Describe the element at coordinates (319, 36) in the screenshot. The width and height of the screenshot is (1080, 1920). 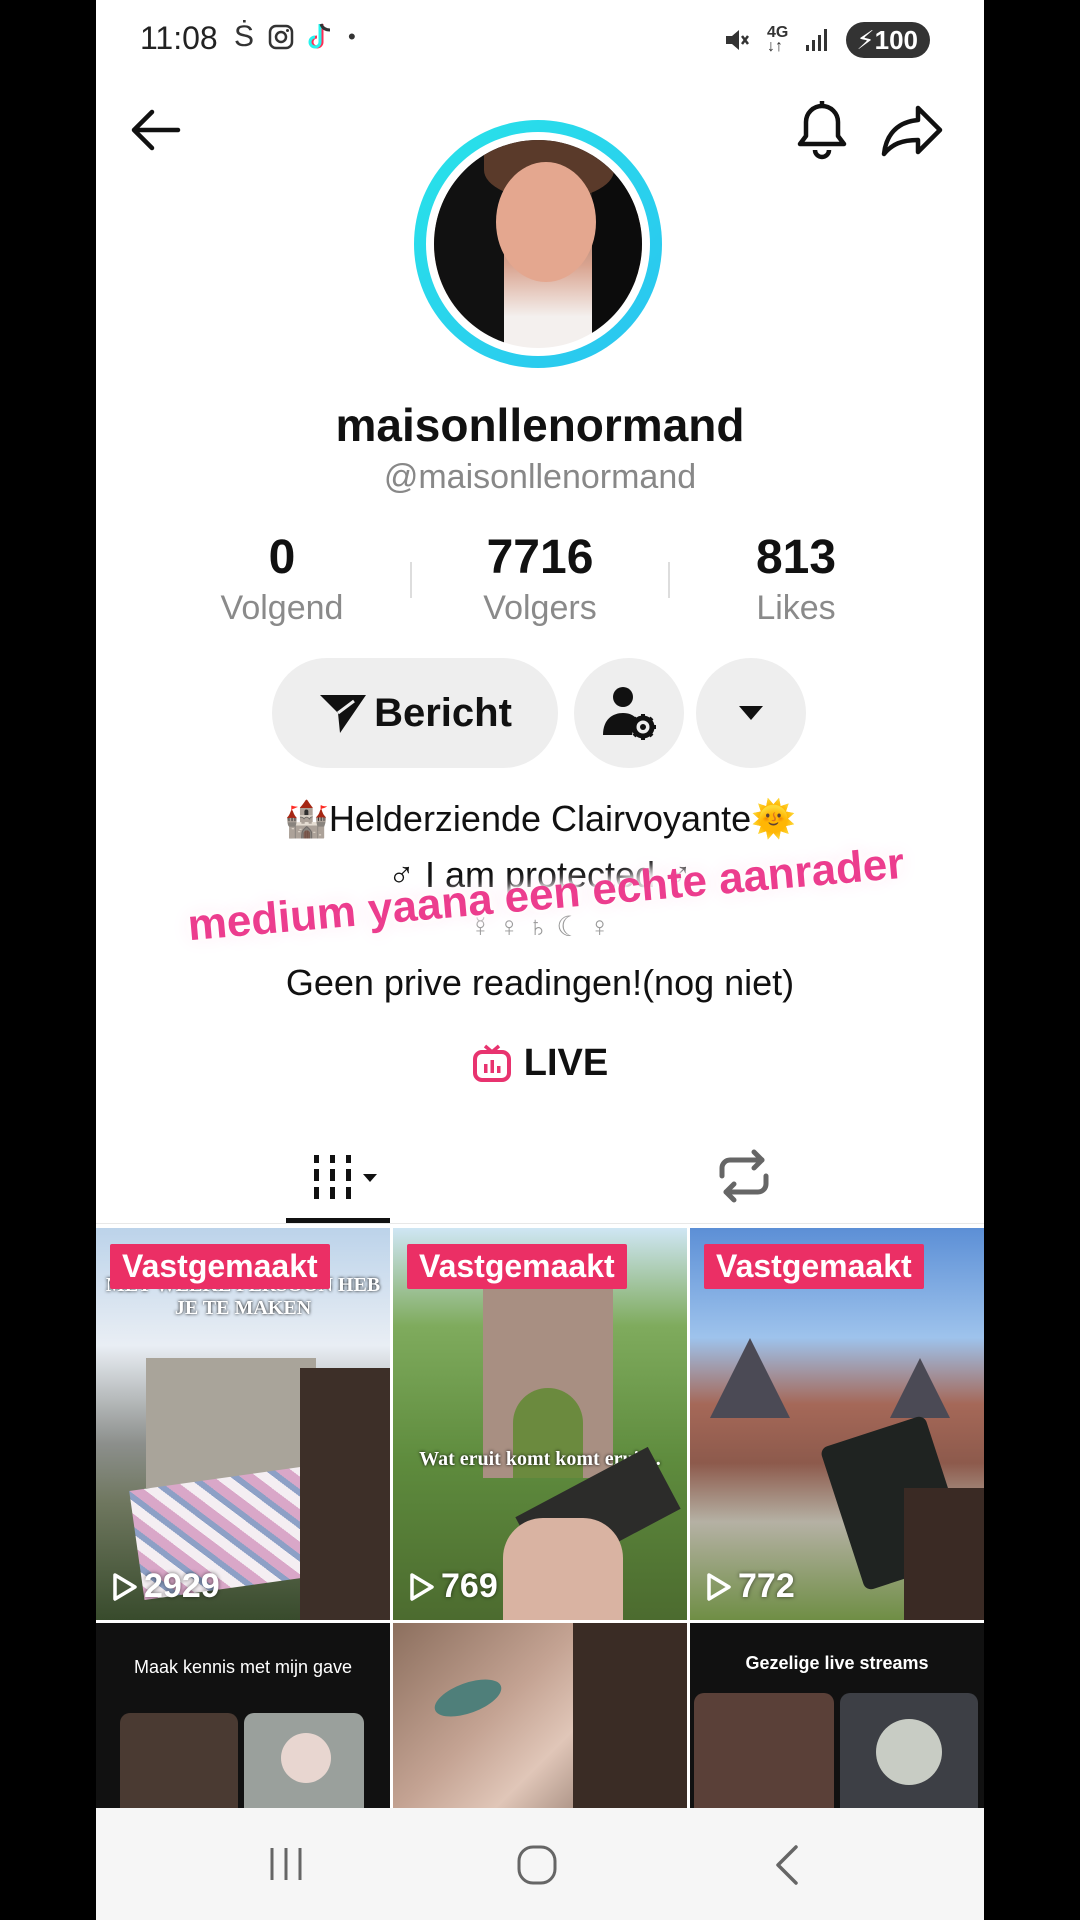
I see `tiktok-icon` at that location.